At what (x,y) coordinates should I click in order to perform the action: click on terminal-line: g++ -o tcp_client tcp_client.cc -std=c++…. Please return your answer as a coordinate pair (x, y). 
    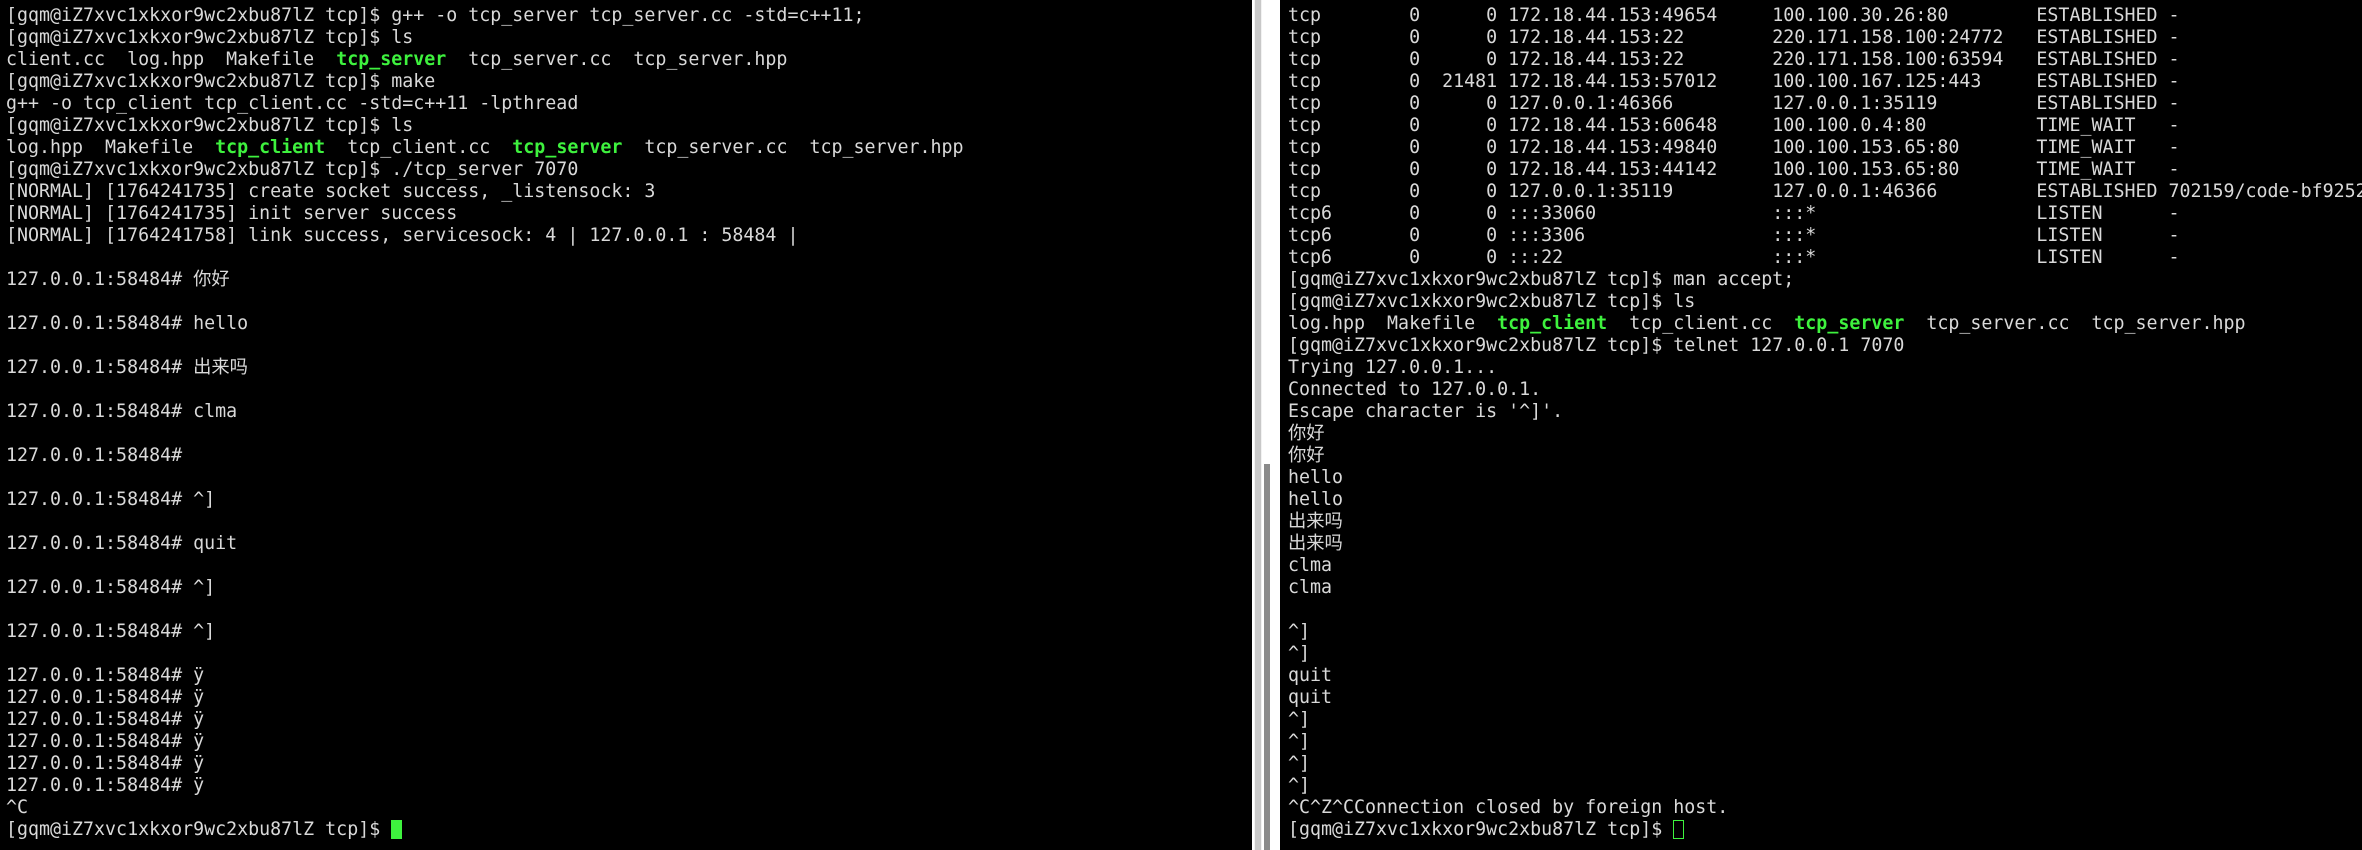
    Looking at the image, I should click on (485, 104).